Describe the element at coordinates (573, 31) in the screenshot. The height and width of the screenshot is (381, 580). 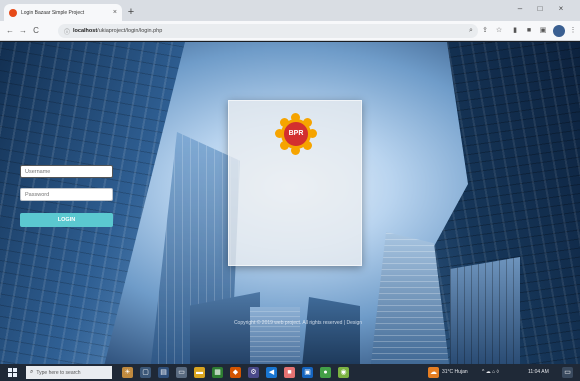
I see `menu-icon: ⋮` at that location.